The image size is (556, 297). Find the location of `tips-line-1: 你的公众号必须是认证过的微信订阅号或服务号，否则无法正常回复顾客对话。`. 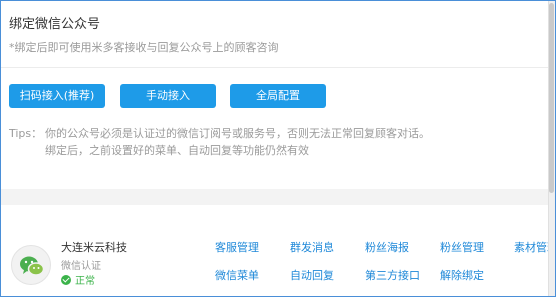

tips-line-1: 你的公众号必须是认证过的微信订阅号或服务号，否则无法正常回复顾客对话。 is located at coordinates (237, 133).